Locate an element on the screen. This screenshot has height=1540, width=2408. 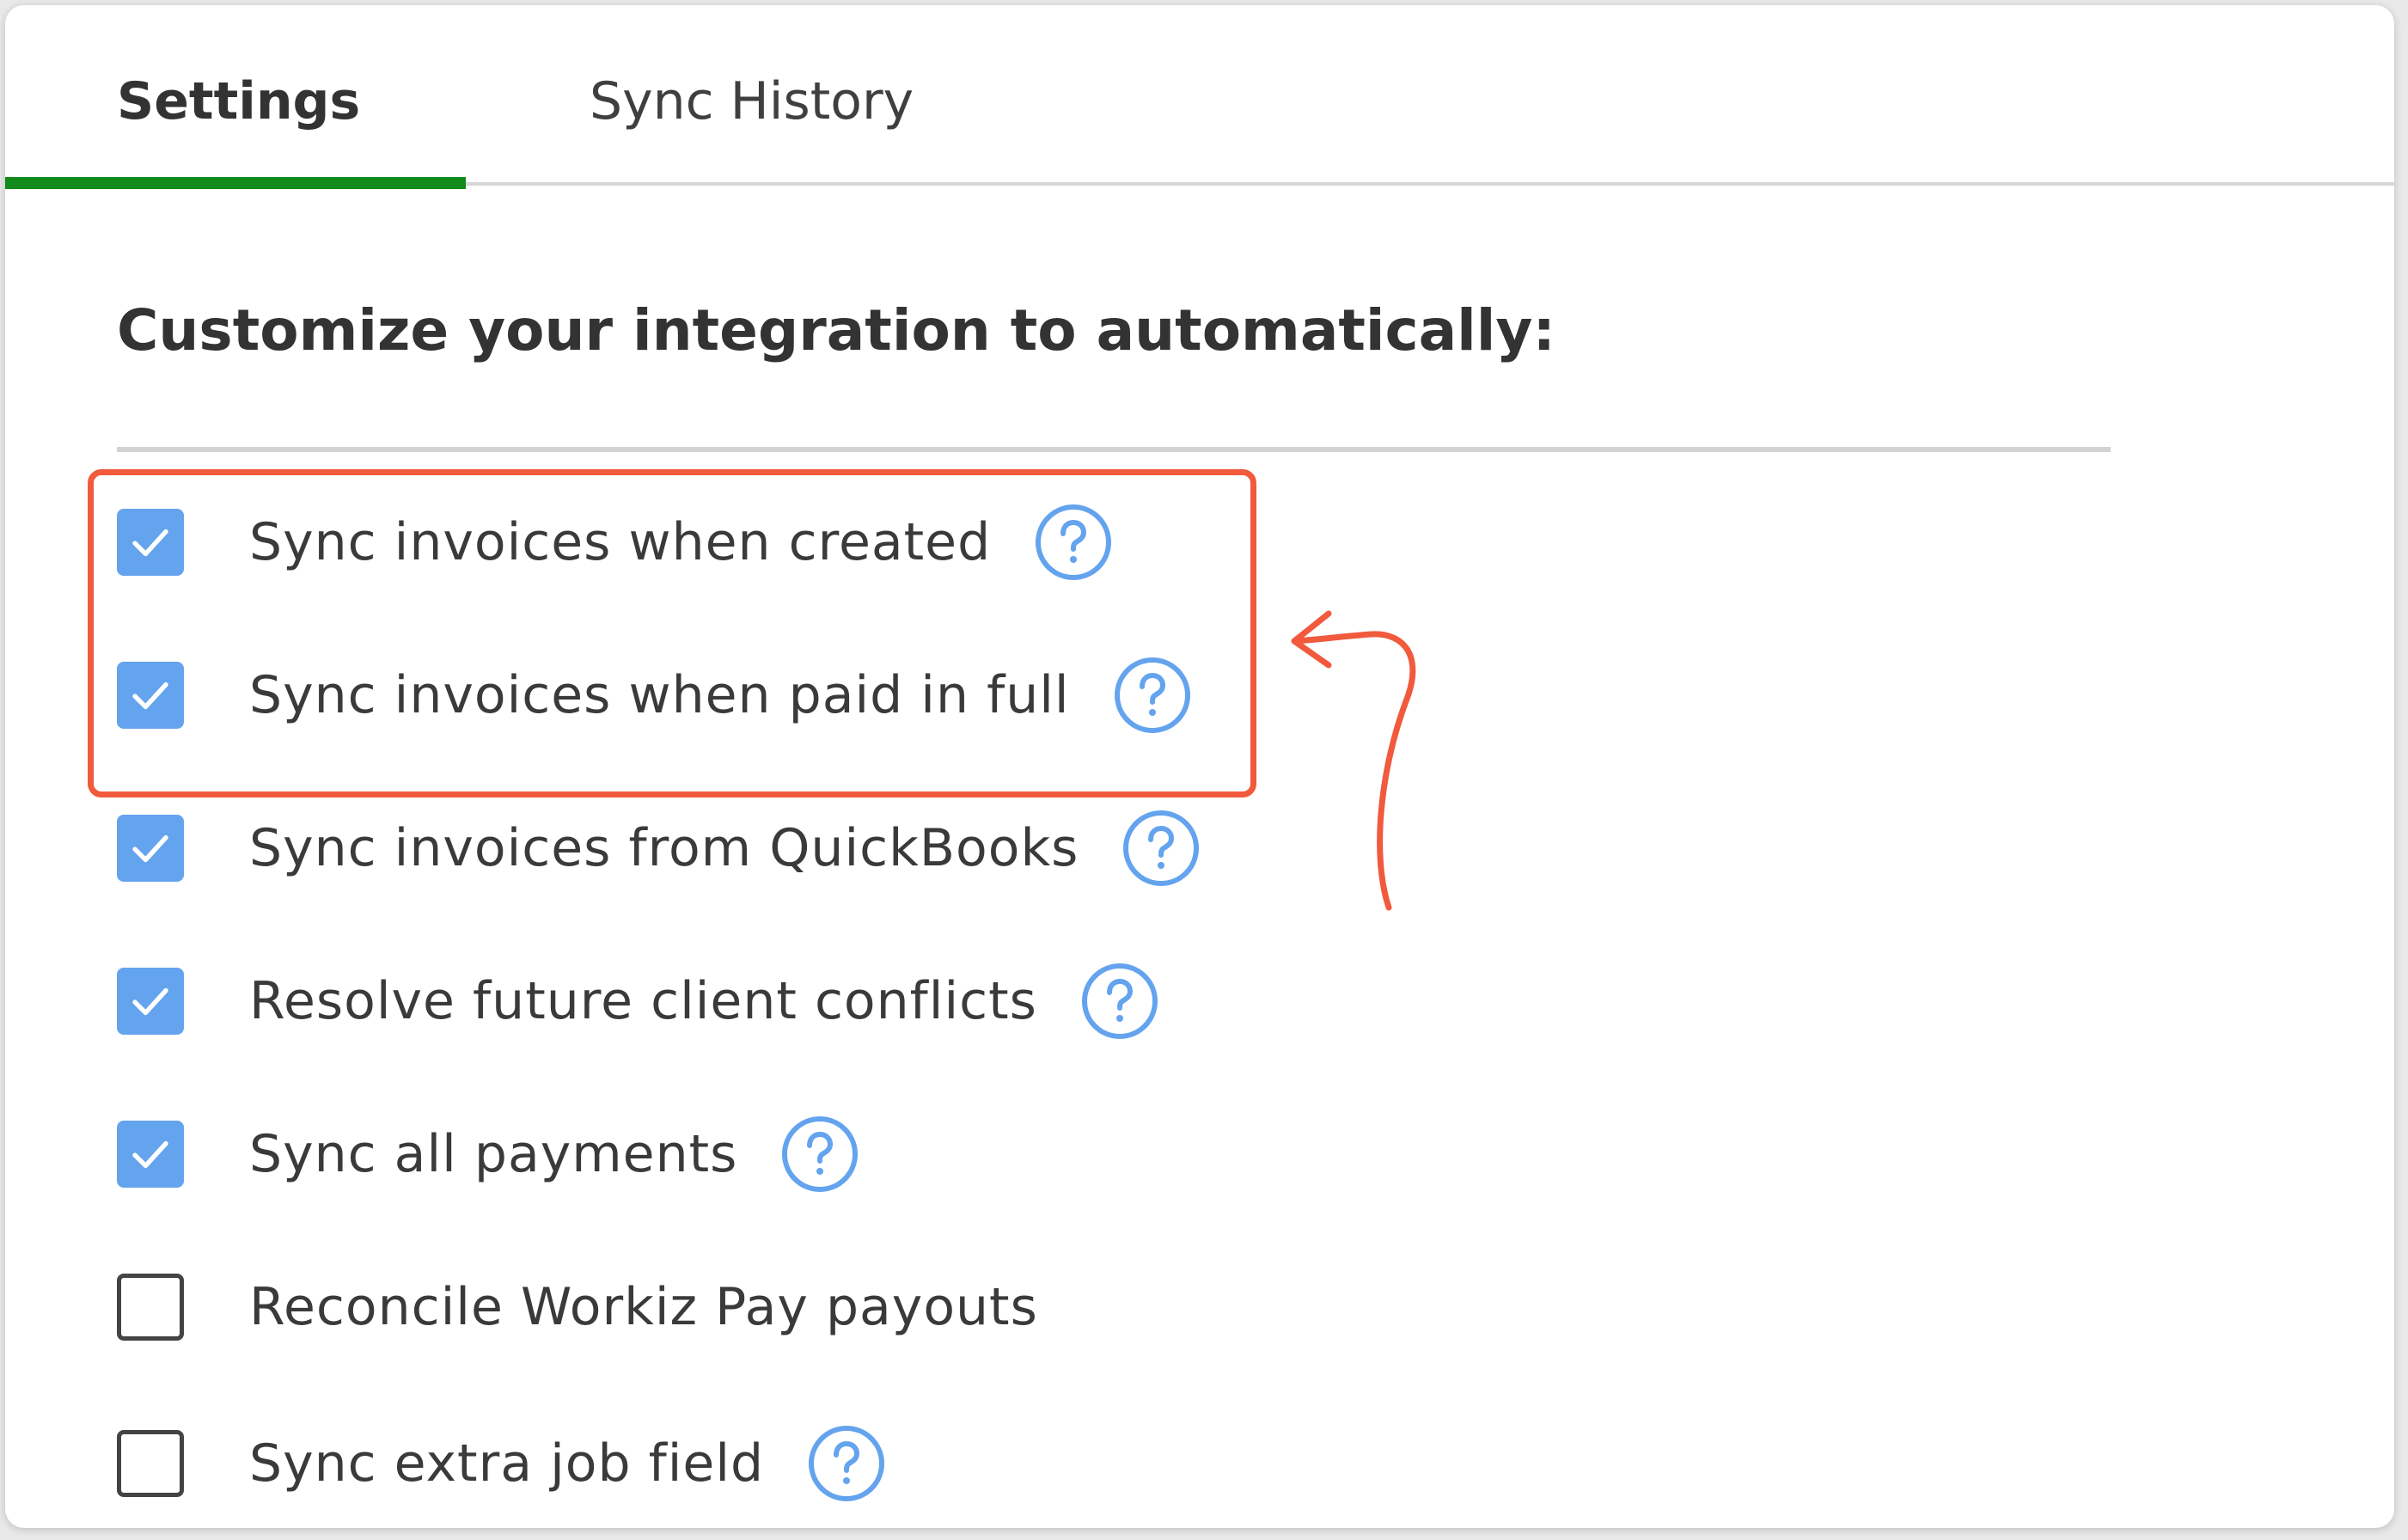
option-label: Sync all payments is located at coordinates (493, 1154).